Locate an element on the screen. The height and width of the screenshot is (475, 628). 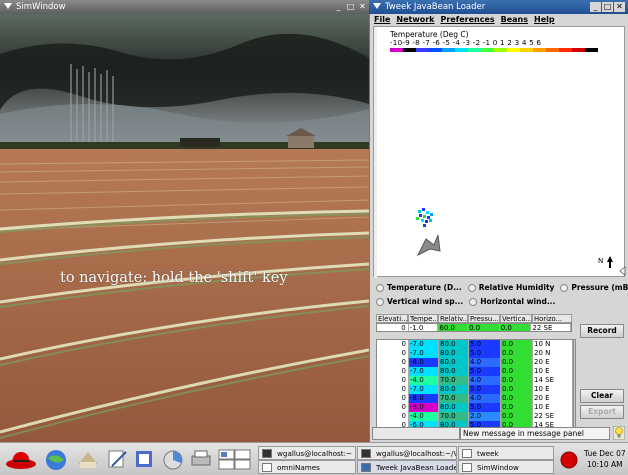
lightbulb-icon is located at coordinates (619, 433).